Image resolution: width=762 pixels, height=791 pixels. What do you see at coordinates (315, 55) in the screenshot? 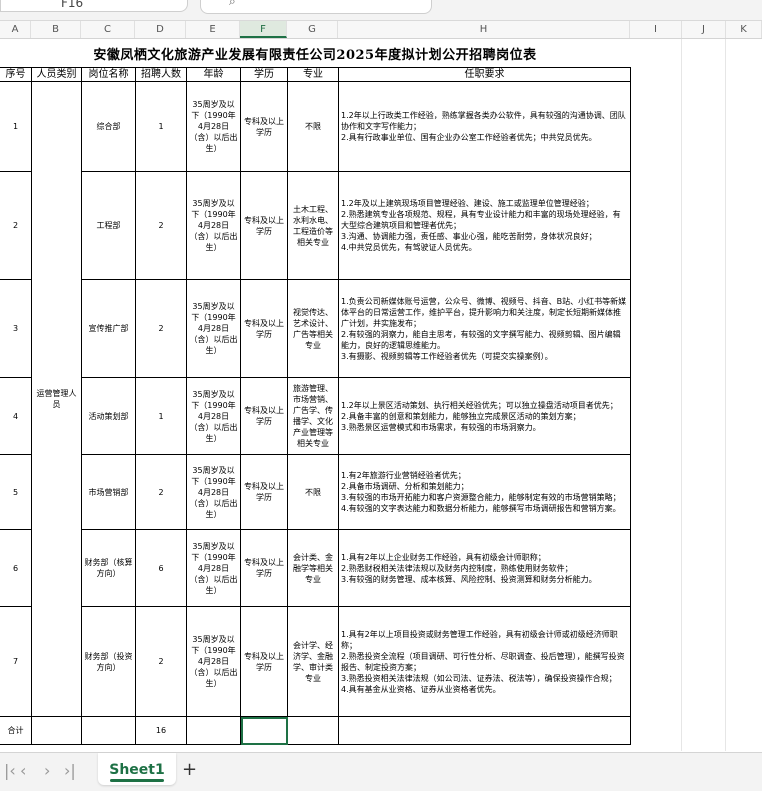
I see `sheet-title: 安徽凤栖文化旅游产业发展有限责任公司2025年度拟计划公开招聘岗位表` at bounding box center [315, 55].